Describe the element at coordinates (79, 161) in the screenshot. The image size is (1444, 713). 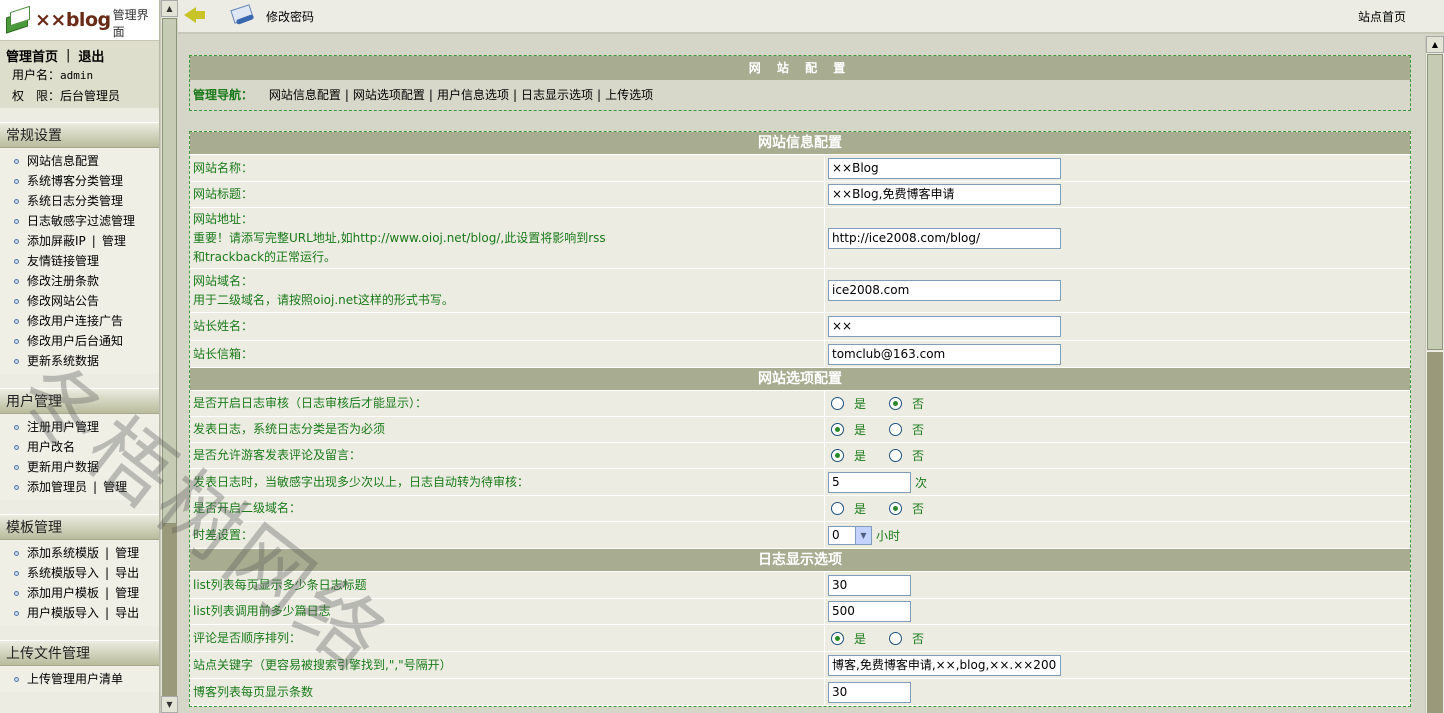
I see `menu-item-site-info: 网站信息配置` at that location.